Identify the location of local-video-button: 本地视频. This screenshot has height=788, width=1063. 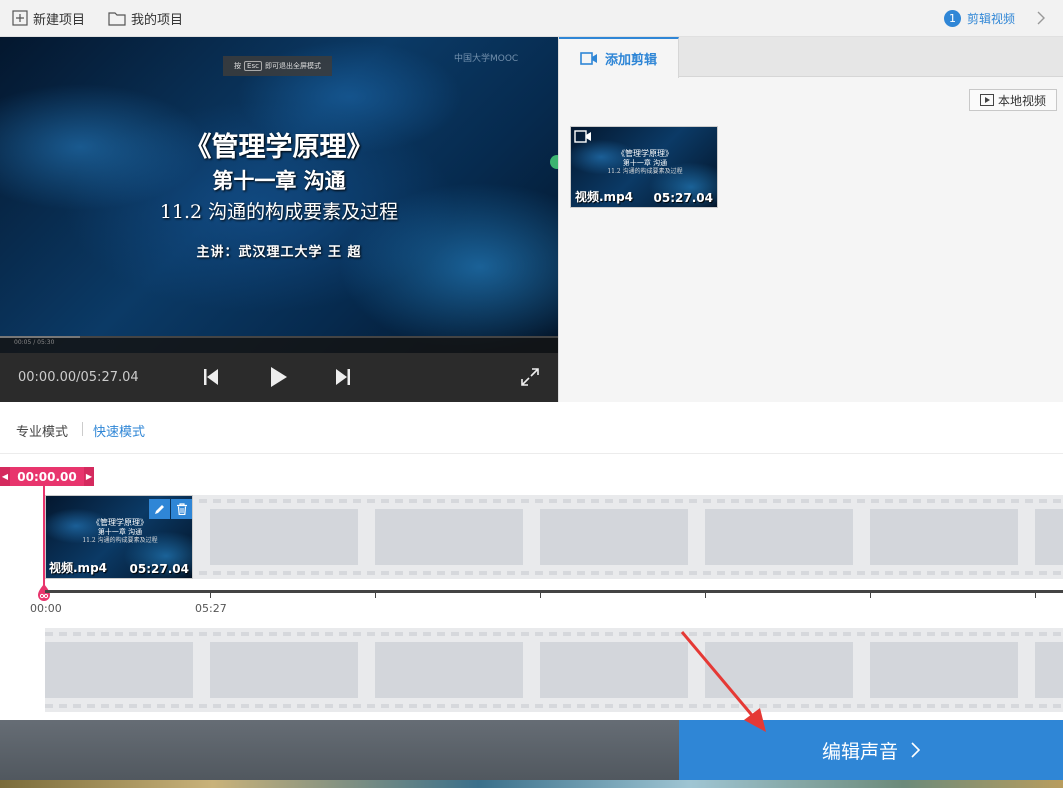
(1013, 100).